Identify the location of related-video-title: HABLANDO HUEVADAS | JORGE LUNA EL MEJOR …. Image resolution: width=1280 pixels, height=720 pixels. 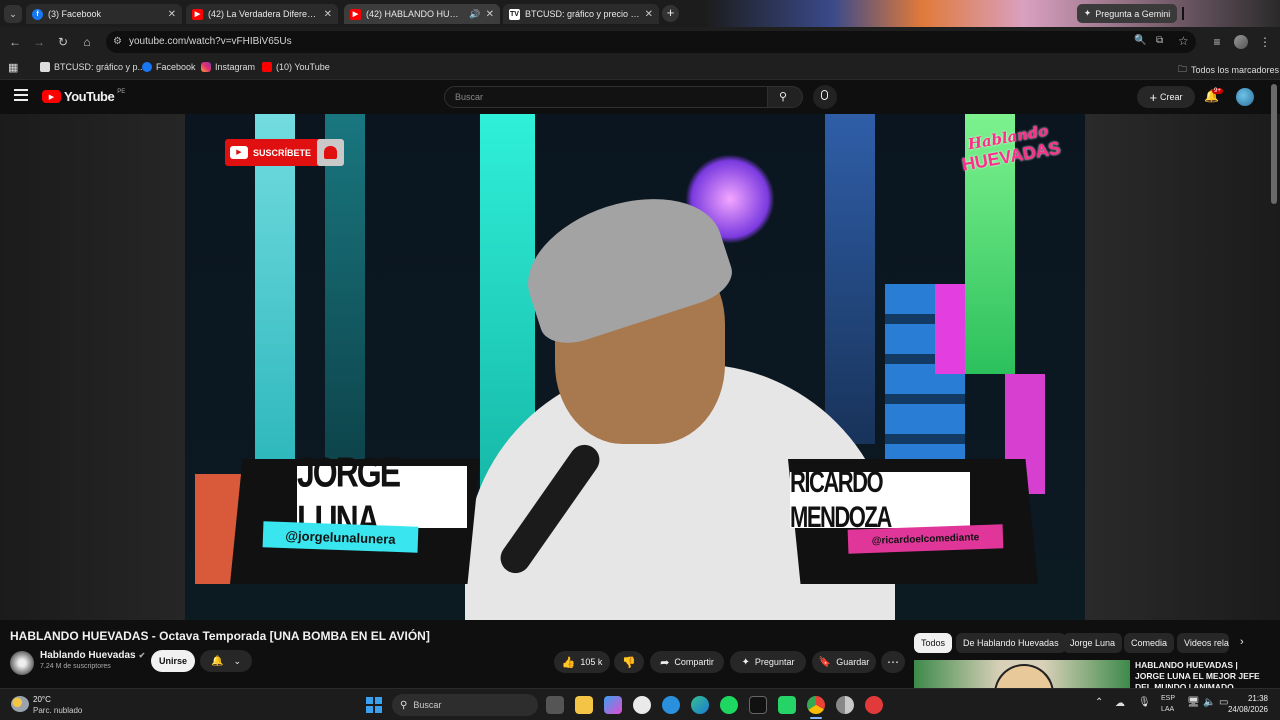
(1200, 674).